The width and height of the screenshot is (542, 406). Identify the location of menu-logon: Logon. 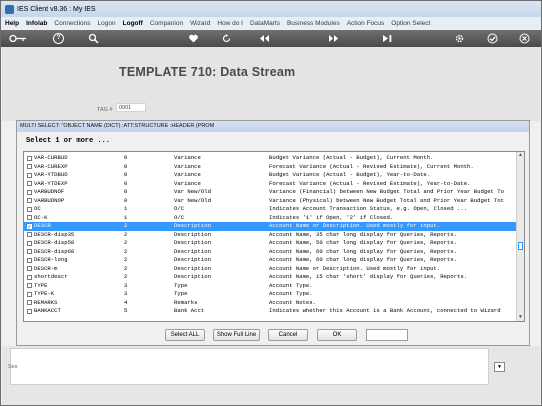
(107, 23).